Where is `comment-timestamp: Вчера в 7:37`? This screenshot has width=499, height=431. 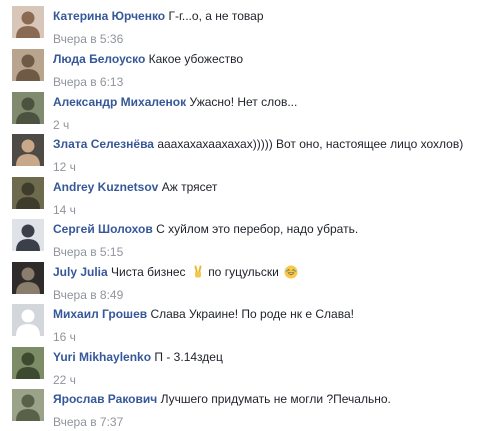 comment-timestamp: Вчера в 7:37 is located at coordinates (88, 422).